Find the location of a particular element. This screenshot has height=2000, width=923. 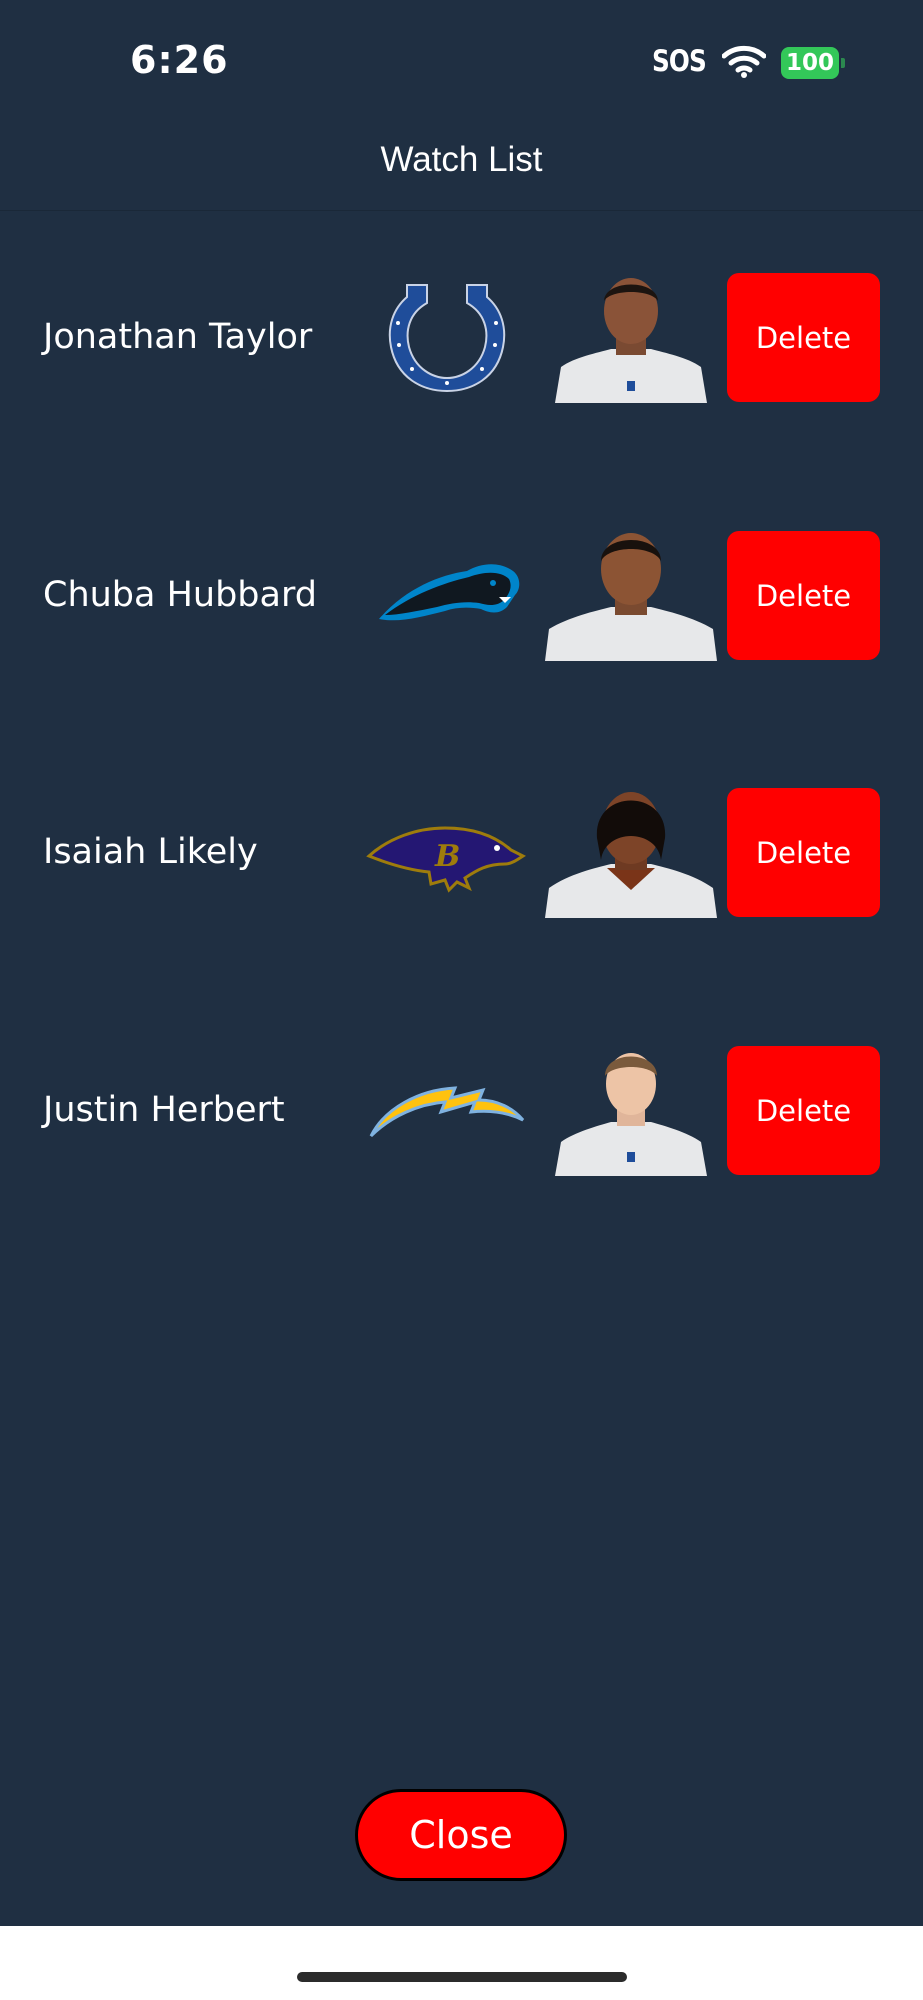

battery-tip is located at coordinates (843, 63).